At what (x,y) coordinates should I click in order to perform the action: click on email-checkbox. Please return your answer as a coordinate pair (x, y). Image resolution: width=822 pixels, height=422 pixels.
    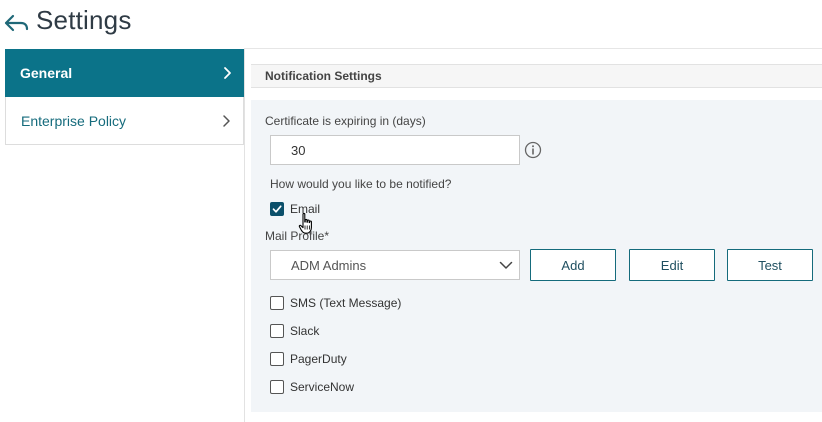
    Looking at the image, I should click on (277, 209).